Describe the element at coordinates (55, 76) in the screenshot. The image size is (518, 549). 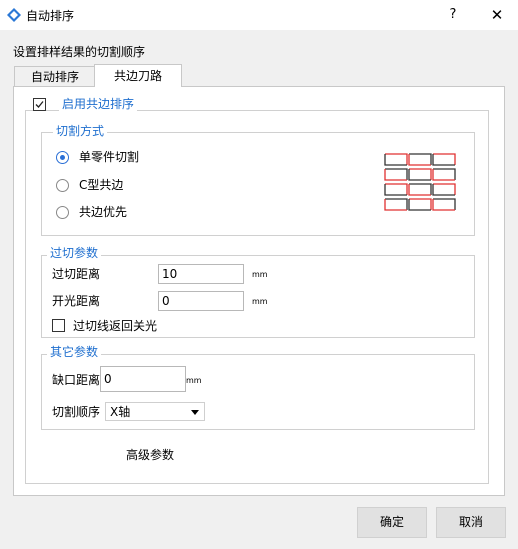
I see `tab-auto-sort: 自动排序` at that location.